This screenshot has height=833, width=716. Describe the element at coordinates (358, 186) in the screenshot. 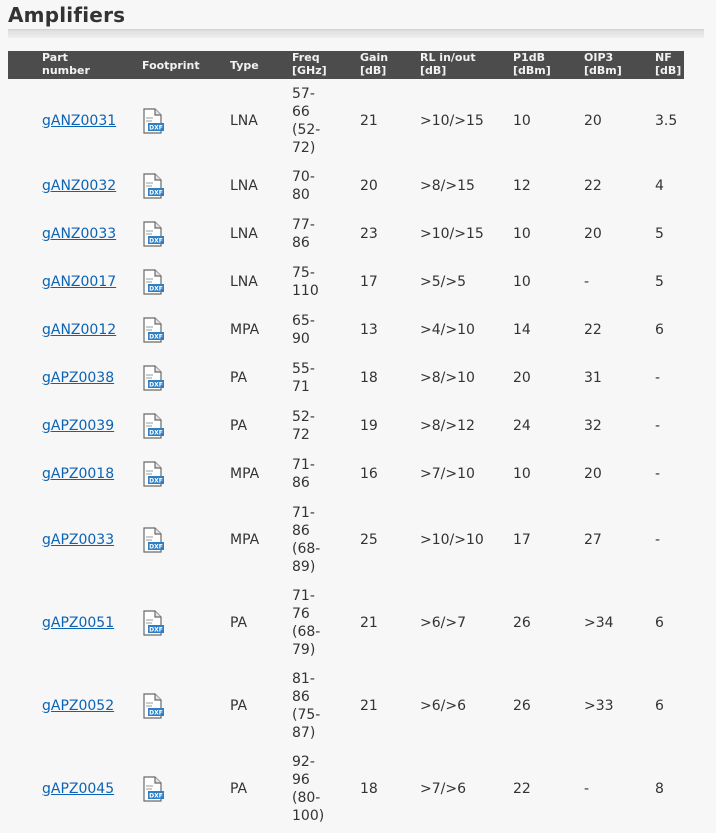

I see `table-row: gANZ0032 DXF LNA 20 >8/>15 12 22 4 70- 80` at that location.